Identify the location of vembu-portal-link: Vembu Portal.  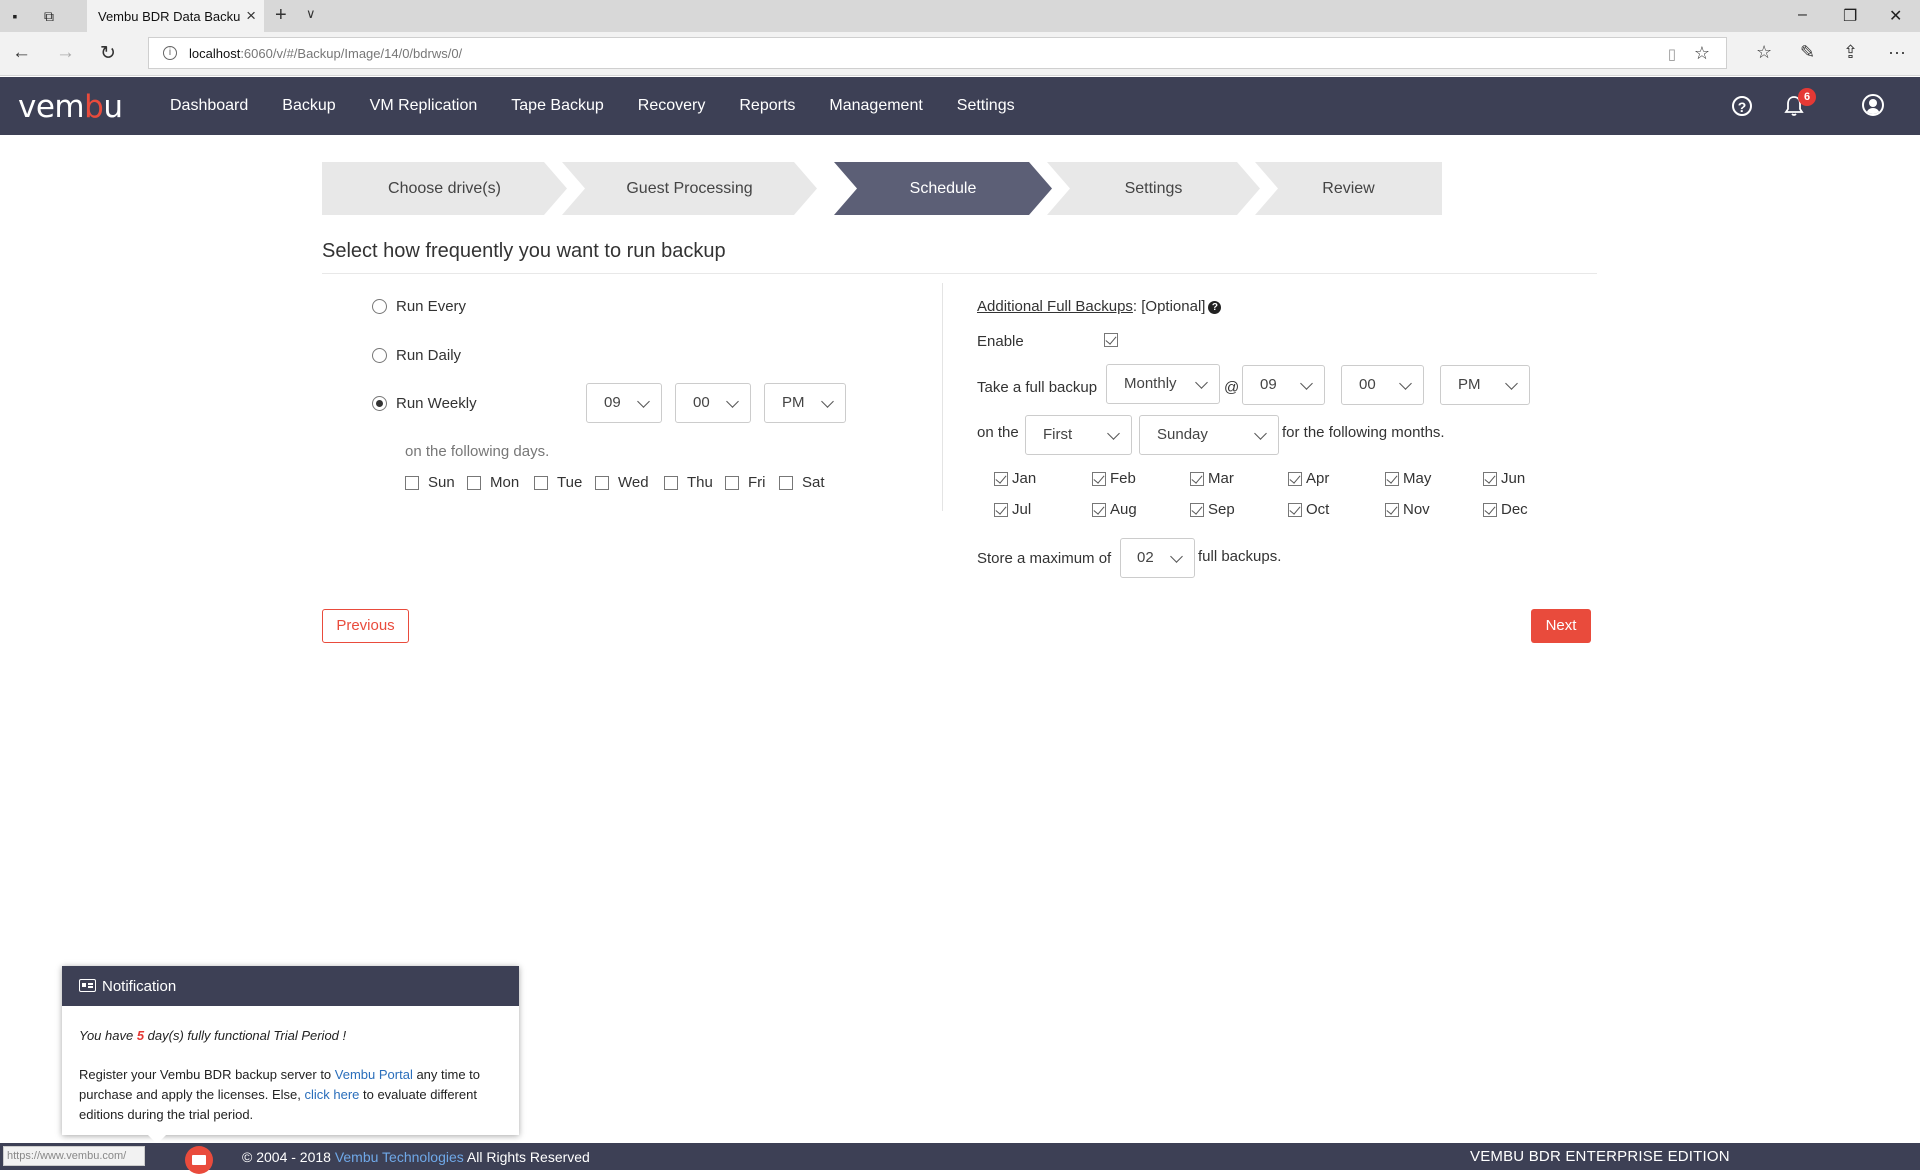
(374, 1074).